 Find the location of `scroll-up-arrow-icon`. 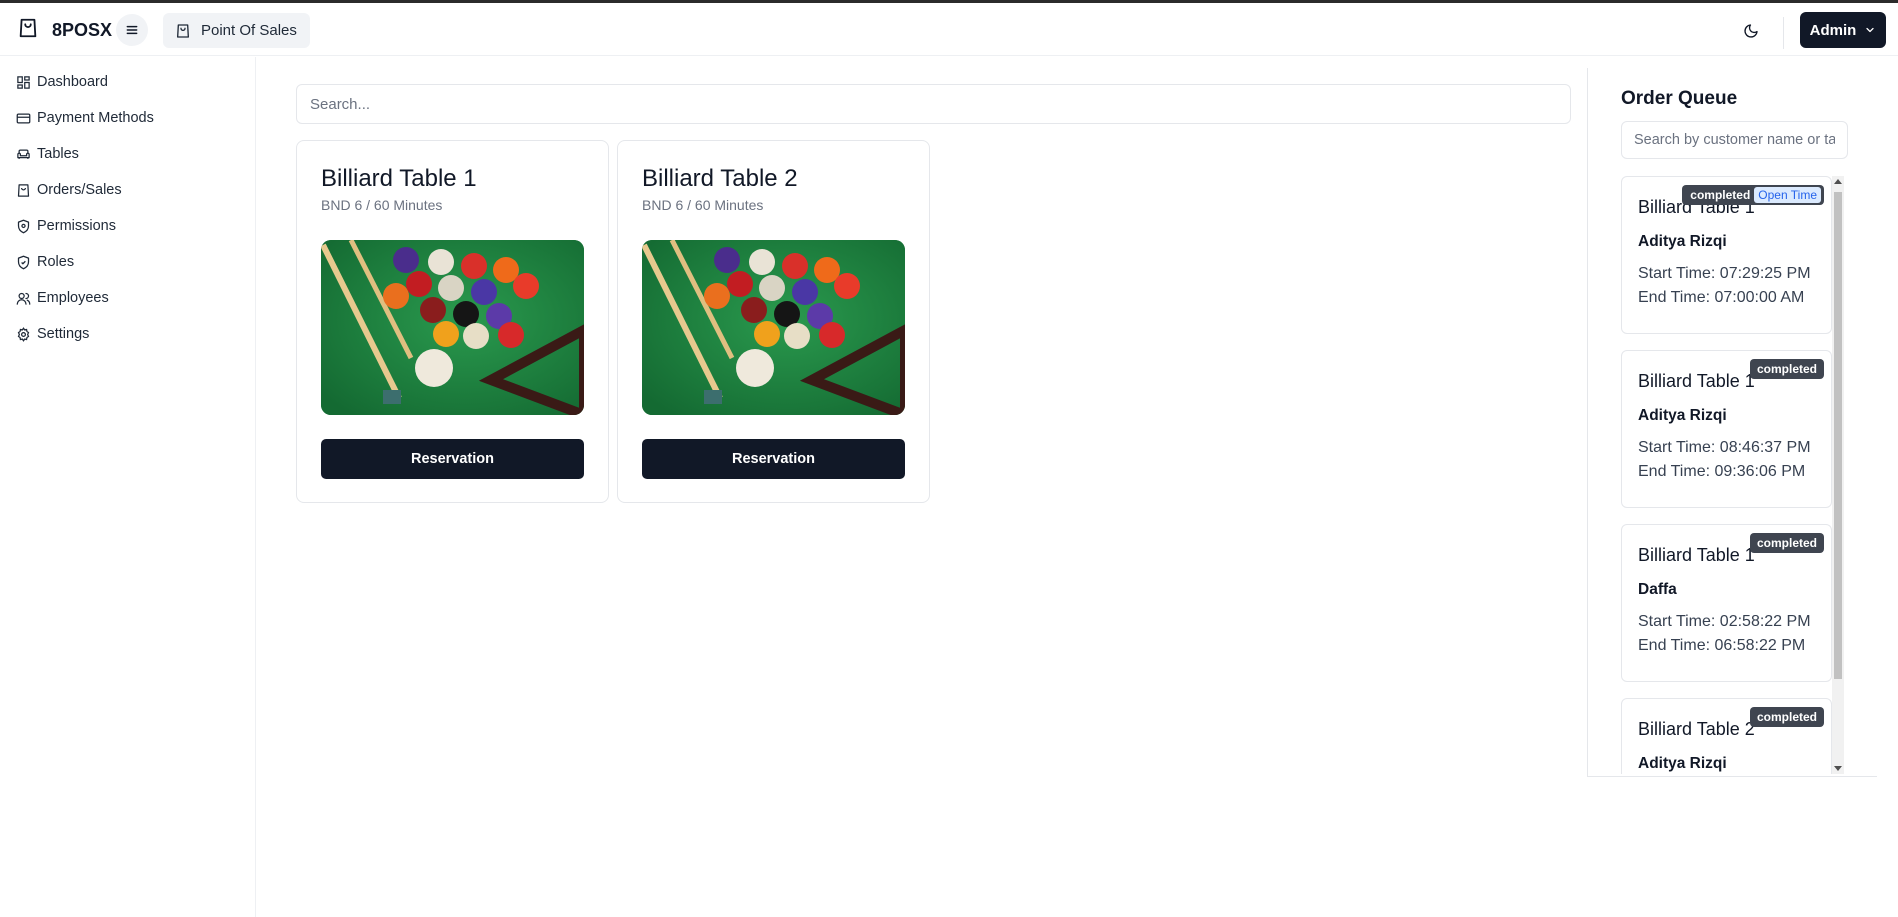

scroll-up-arrow-icon is located at coordinates (1838, 181).